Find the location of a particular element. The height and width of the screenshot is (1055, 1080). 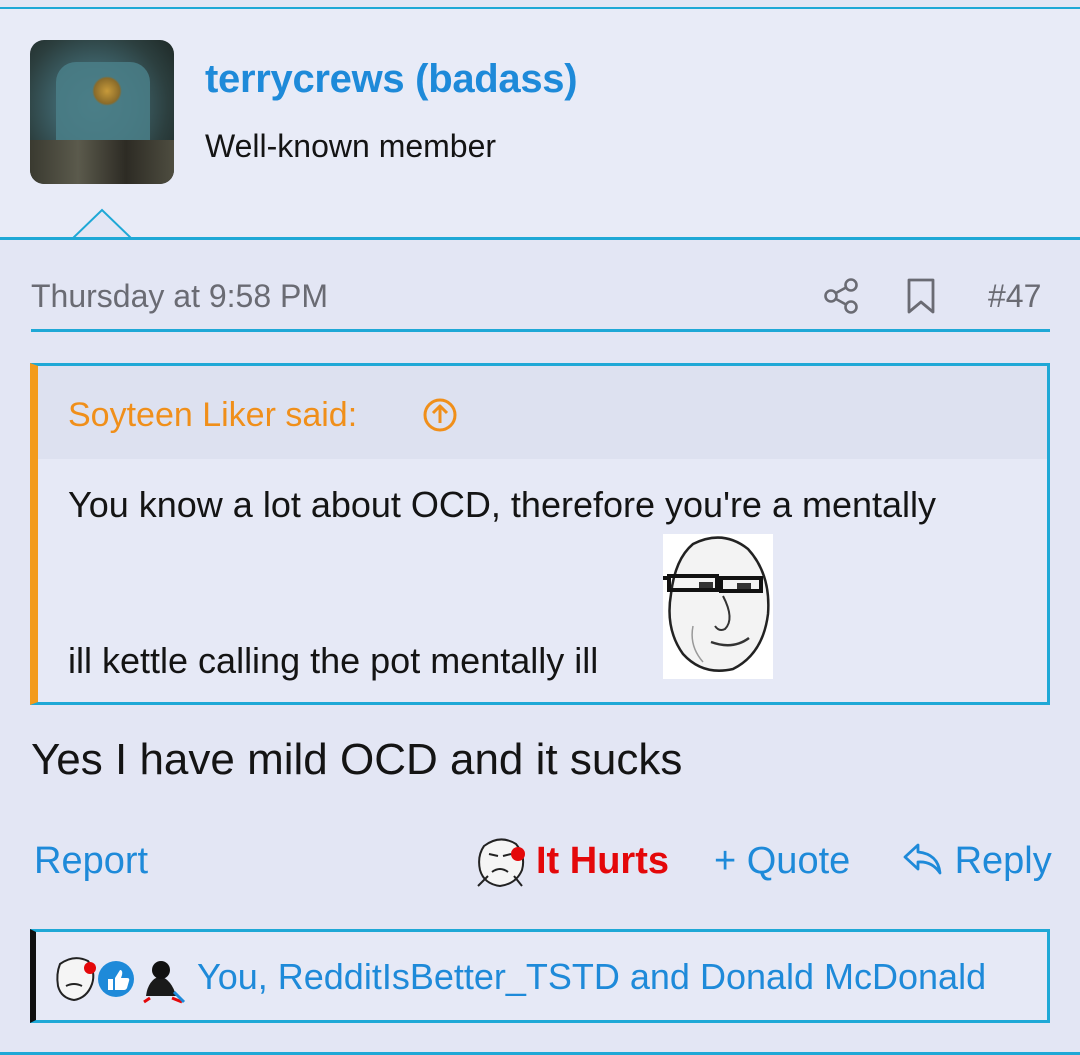

quote-author: Soyteen Liker said: is located at coordinates (212, 415).